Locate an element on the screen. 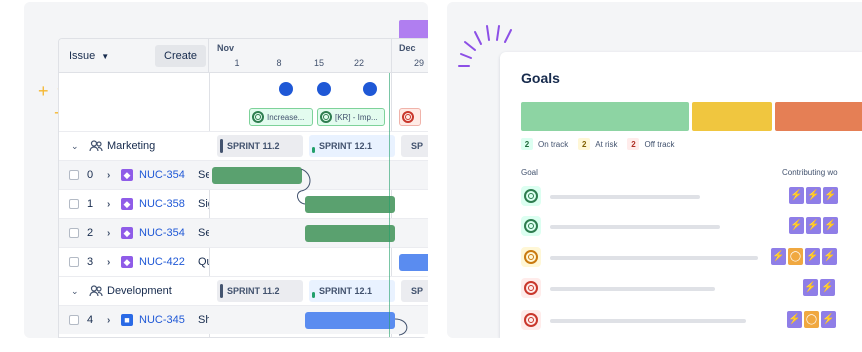 The image size is (862, 352). issue-key-link: NUC-345 is located at coordinates (162, 320).